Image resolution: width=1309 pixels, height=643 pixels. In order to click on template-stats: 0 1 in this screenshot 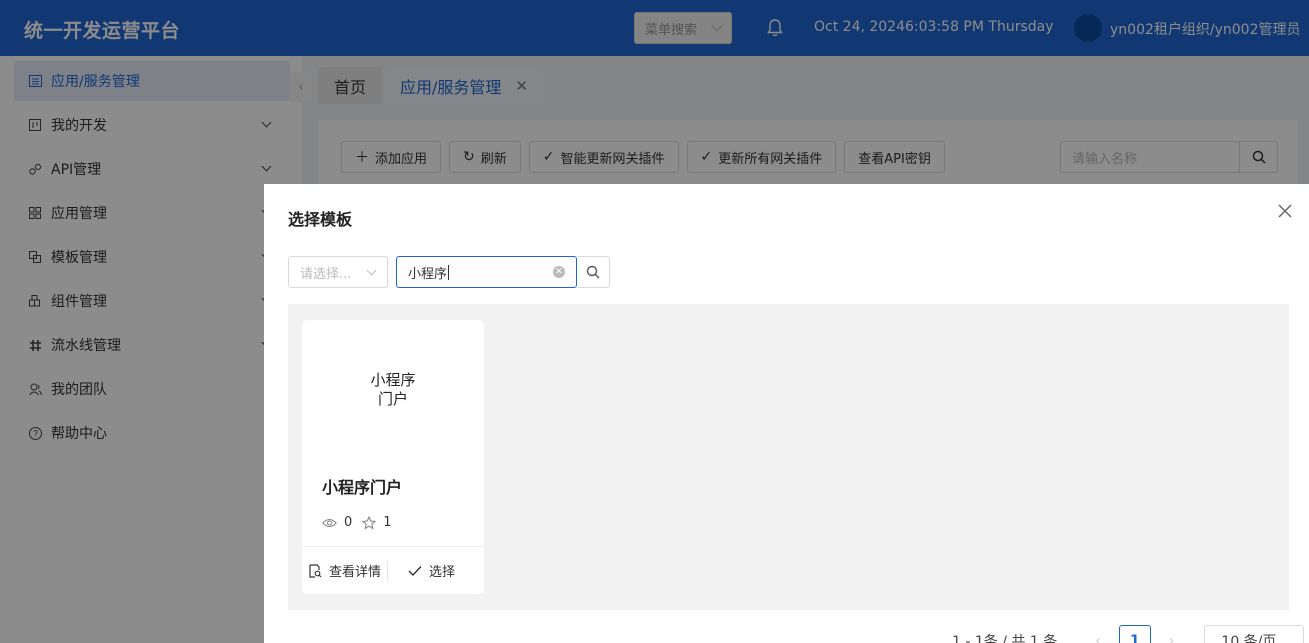, I will do `click(362, 522)`.